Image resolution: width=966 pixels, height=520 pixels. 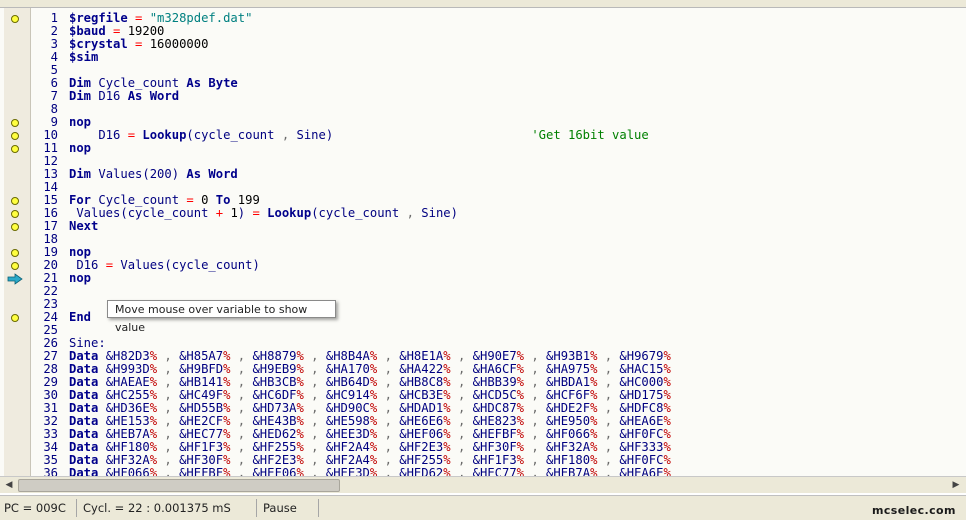 What do you see at coordinates (483, 484) in the screenshot?
I see `horizontal-scrollbar: ◀ ▶` at bounding box center [483, 484].